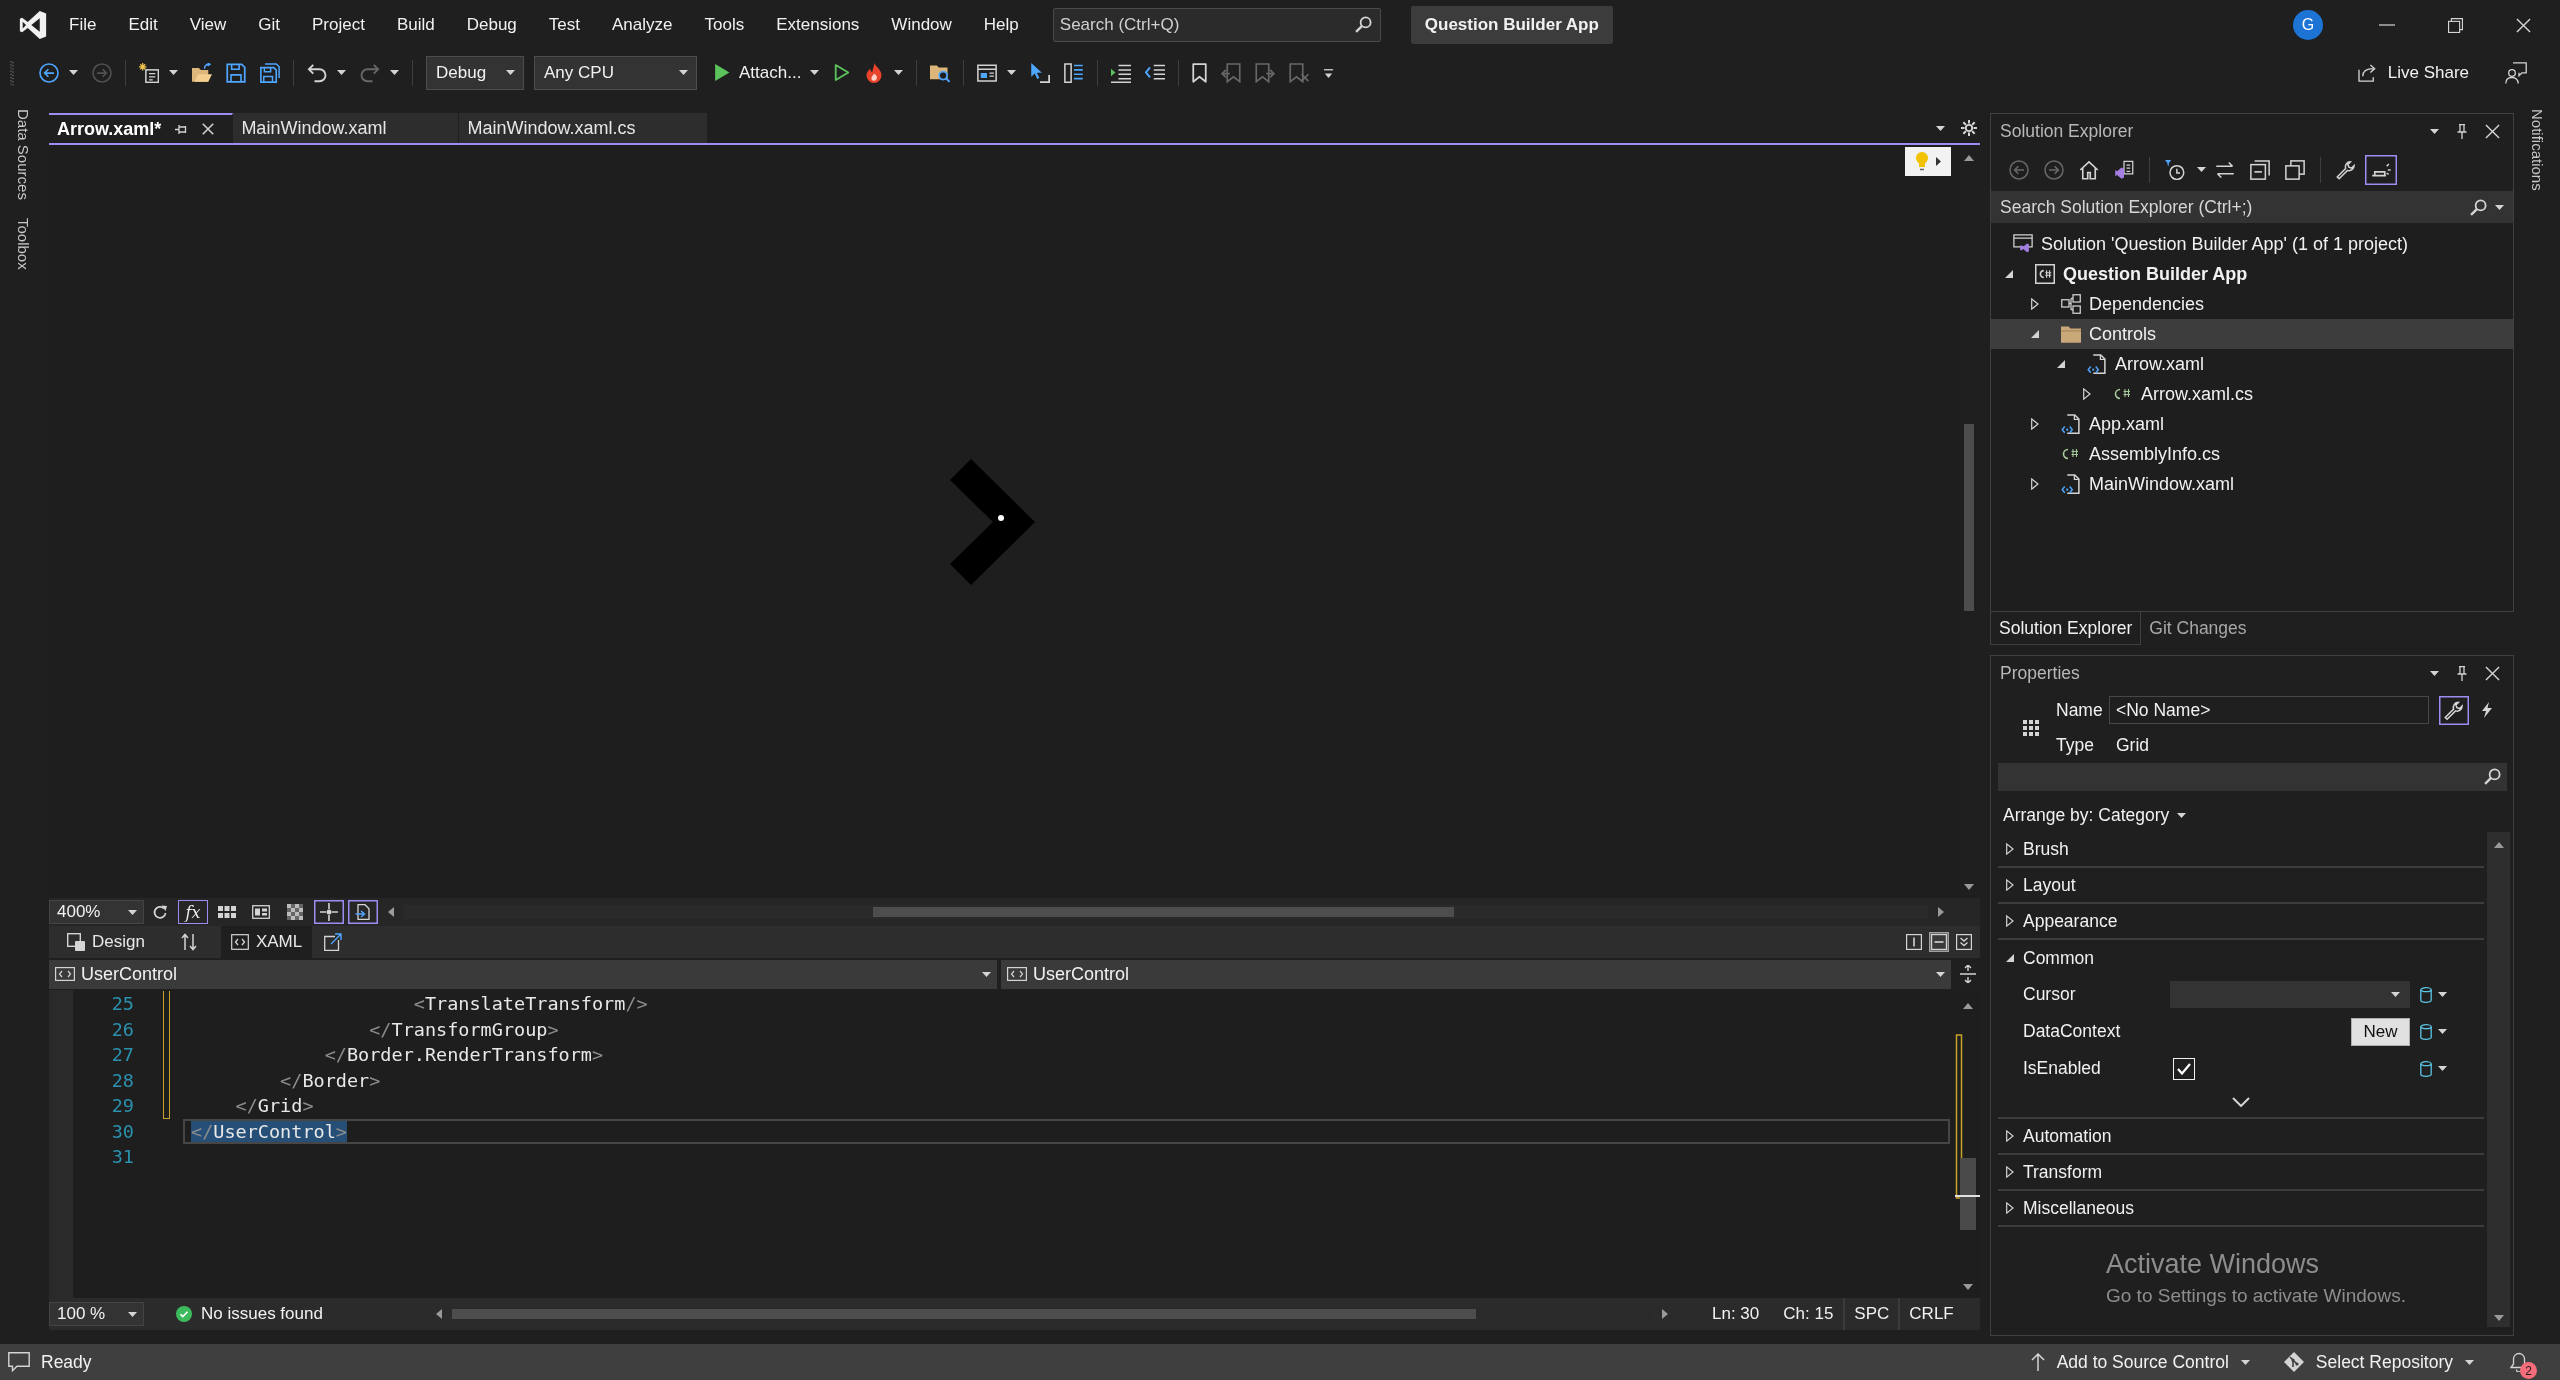  Describe the element at coordinates (2241, 922) in the screenshot. I see `category-header: Appearance` at that location.